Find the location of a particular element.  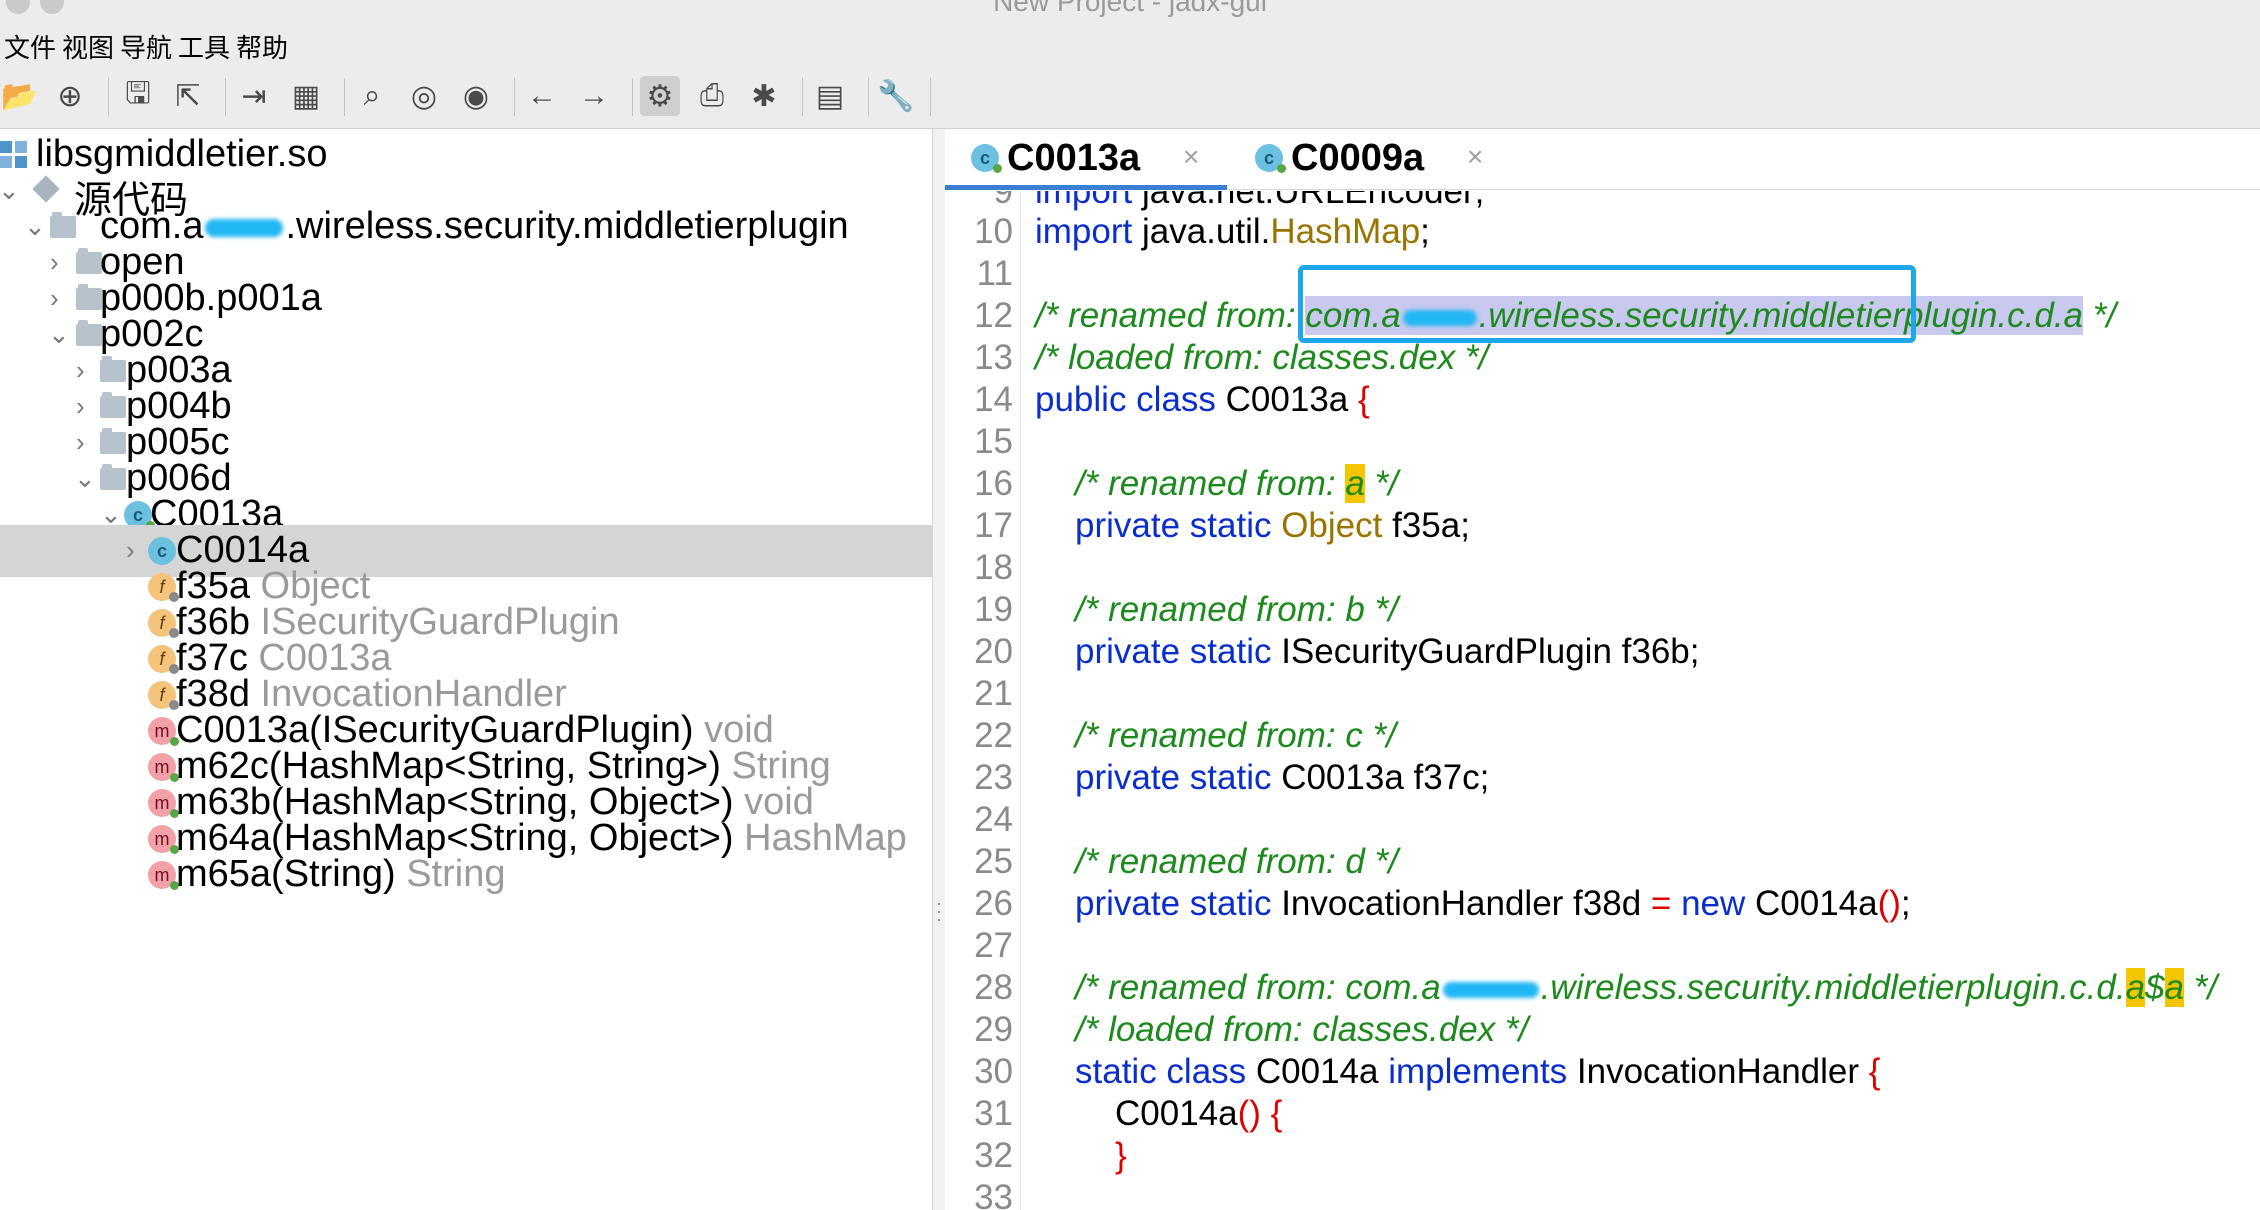

log-icon: ▤ is located at coordinates (830, 96).